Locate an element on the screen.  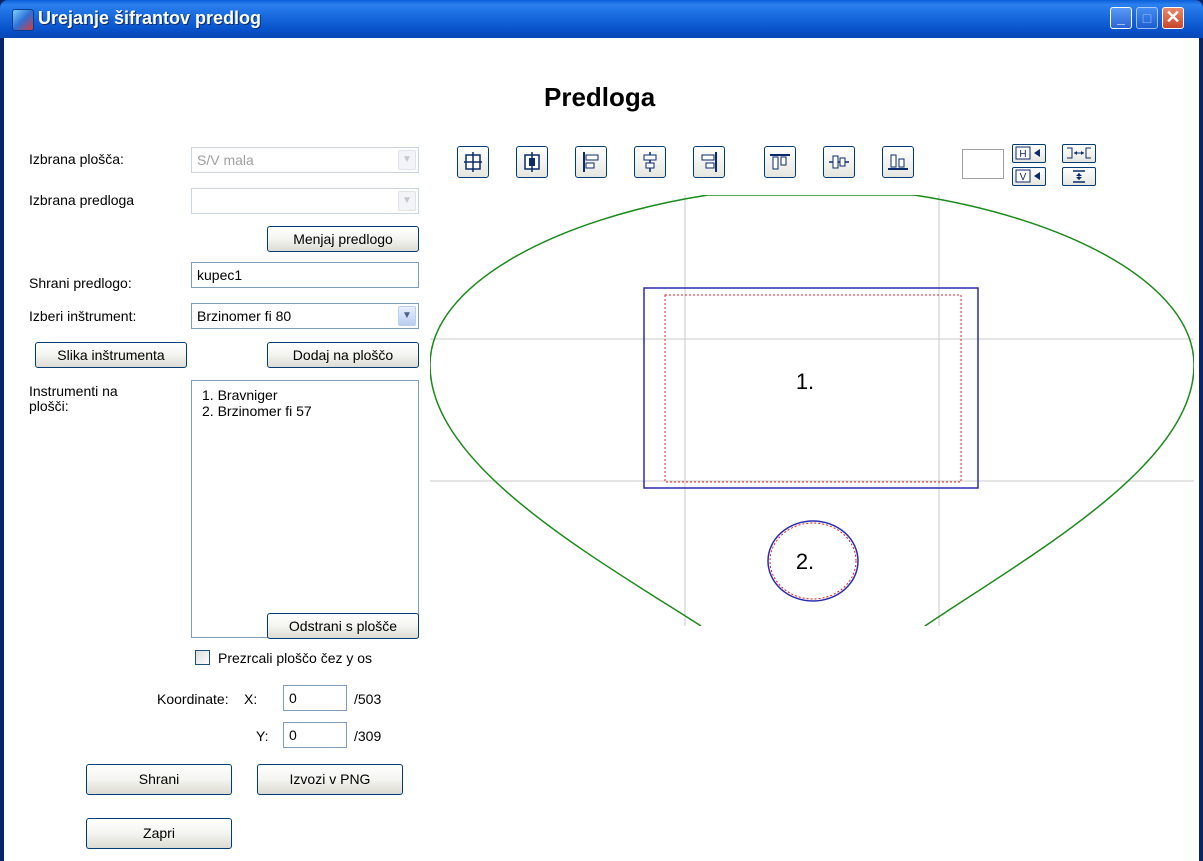
center-horizontal-icon is located at coordinates (473, 162).